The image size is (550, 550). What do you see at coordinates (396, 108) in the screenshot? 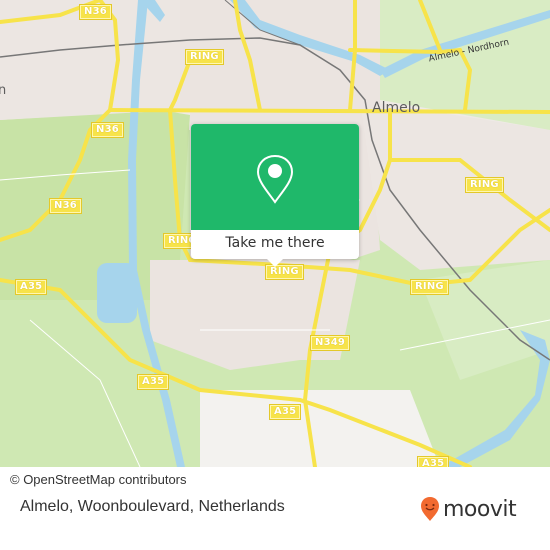
I see `place-label-almelo: Almelo` at bounding box center [396, 108].